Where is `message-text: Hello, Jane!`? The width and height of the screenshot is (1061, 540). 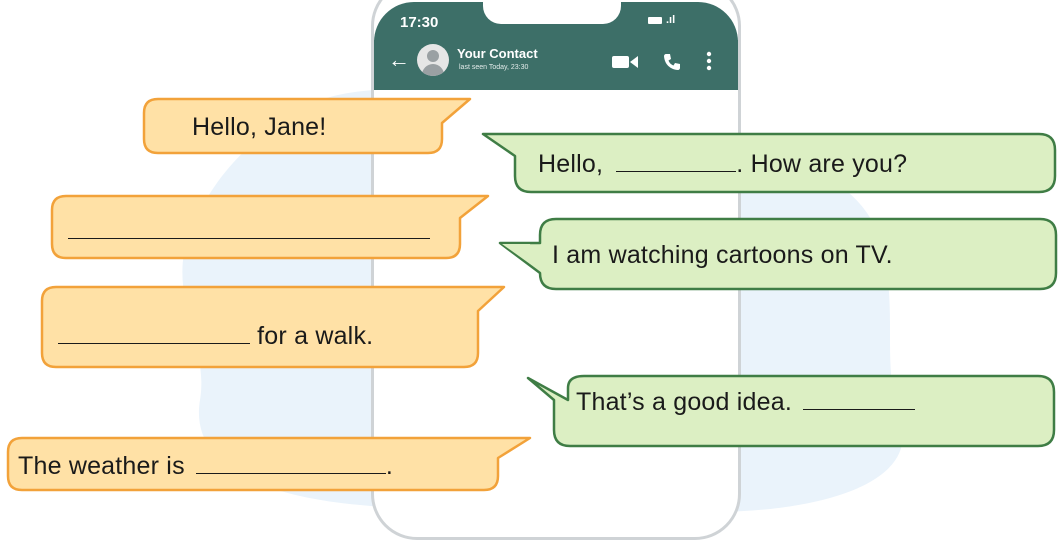 message-text: Hello, Jane! is located at coordinates (259, 127).